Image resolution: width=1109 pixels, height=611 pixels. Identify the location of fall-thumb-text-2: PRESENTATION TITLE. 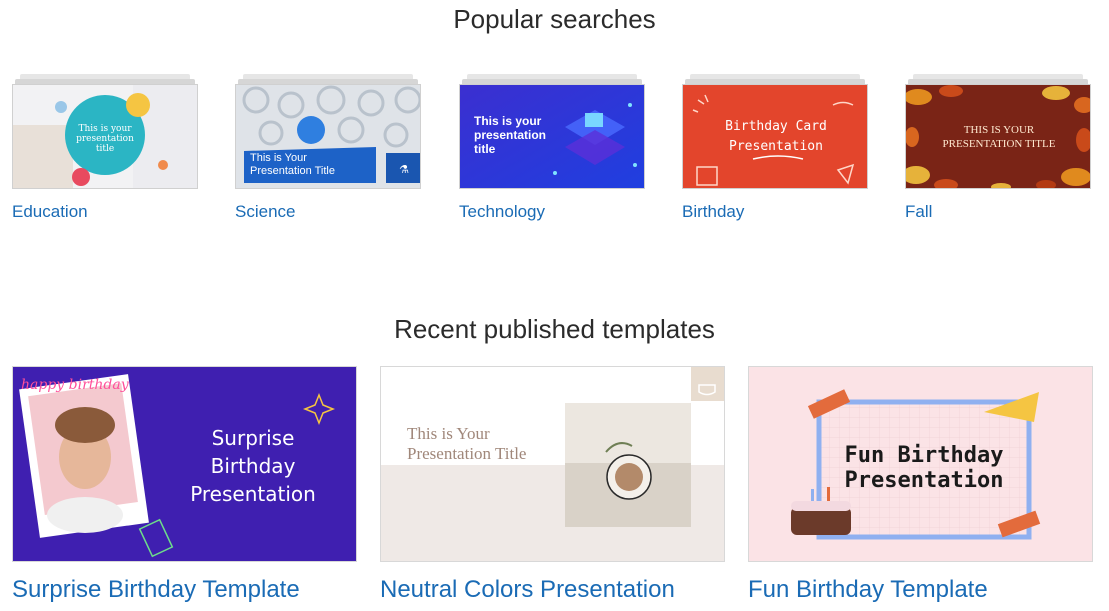
(999, 144).